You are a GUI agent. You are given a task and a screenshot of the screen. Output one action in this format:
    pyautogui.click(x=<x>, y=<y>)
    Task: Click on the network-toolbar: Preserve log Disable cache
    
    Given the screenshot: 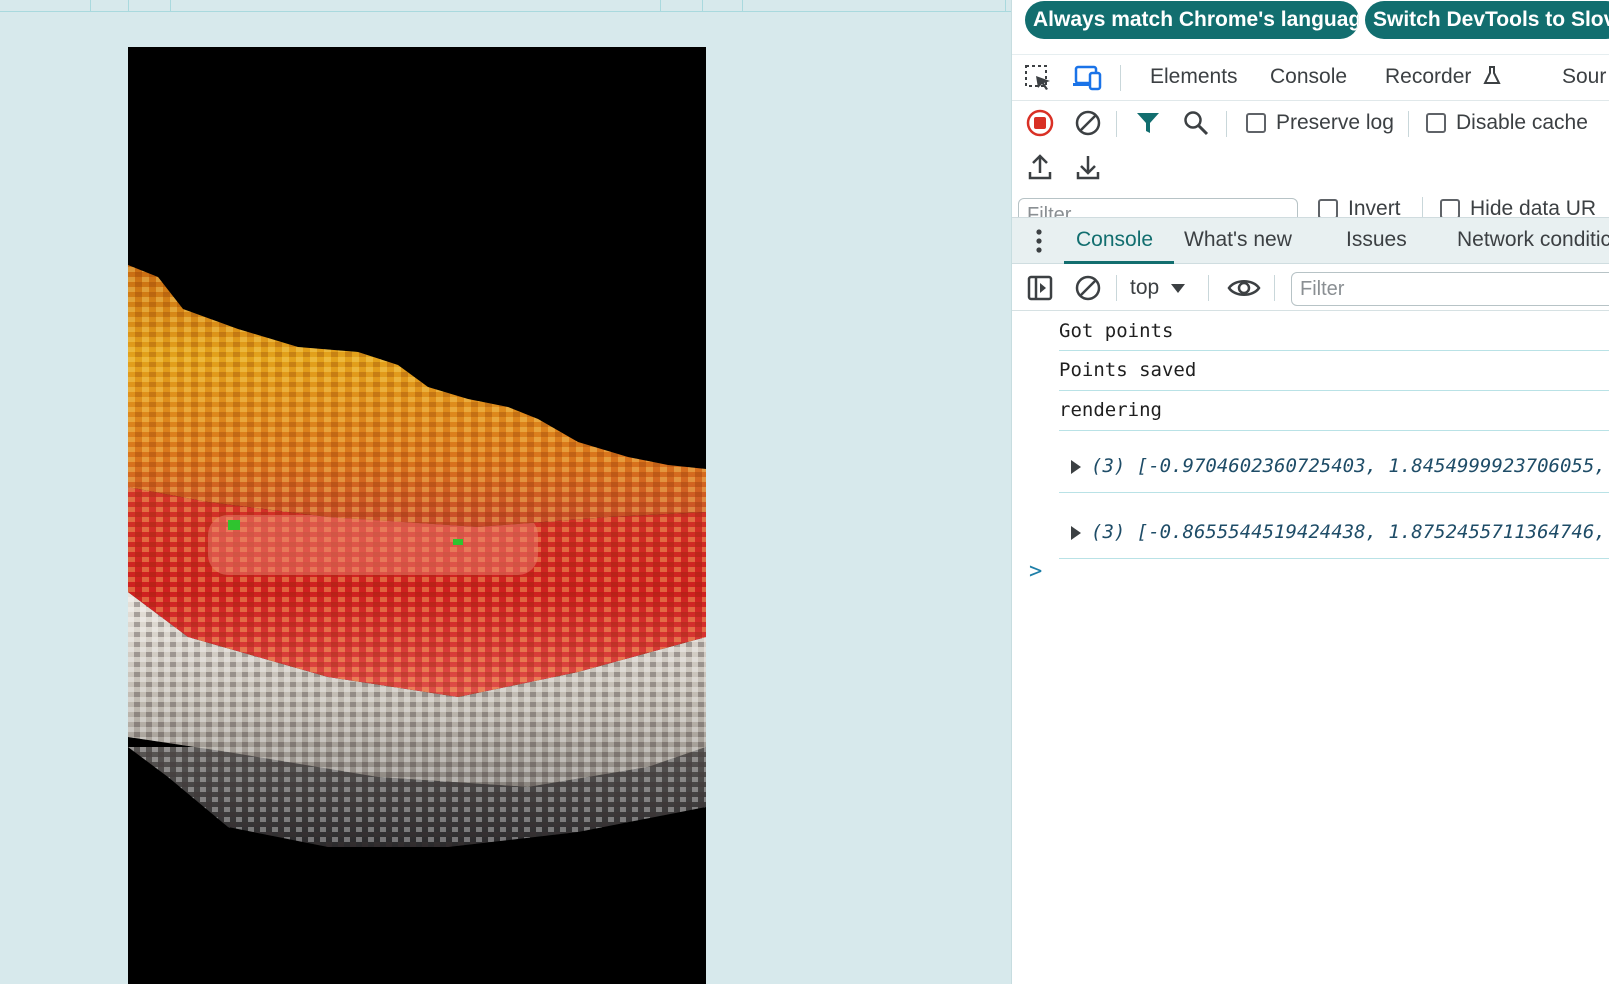 What is the action you would take?
    pyautogui.click(x=1310, y=124)
    